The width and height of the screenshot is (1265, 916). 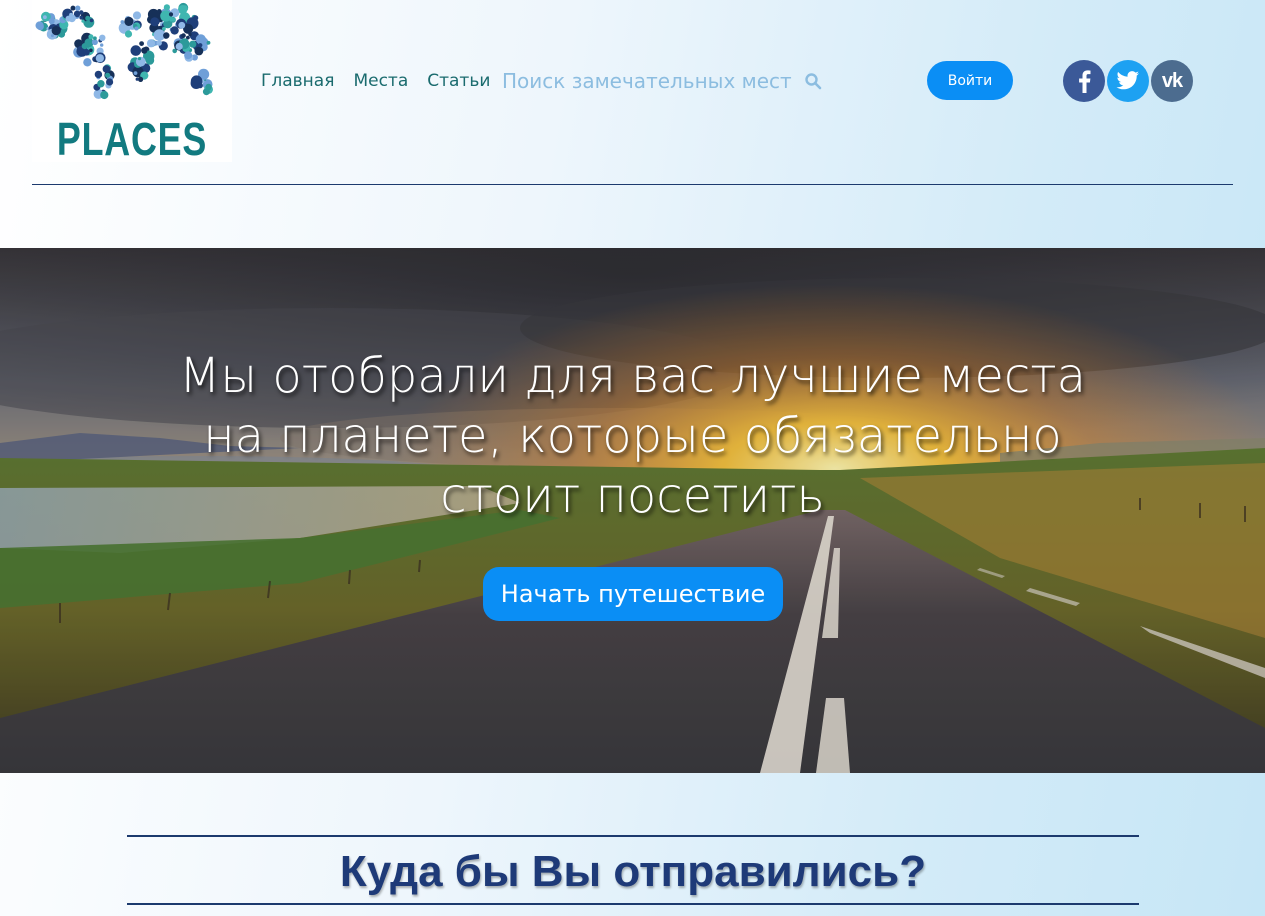 I want to click on main-nav: Главная Места Статьи, so click(x=375, y=81).